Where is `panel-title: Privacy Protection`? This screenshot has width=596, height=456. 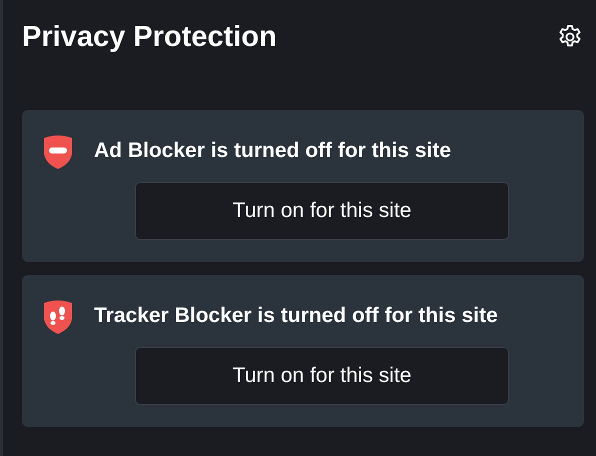 panel-title: Privacy Protection is located at coordinates (149, 37).